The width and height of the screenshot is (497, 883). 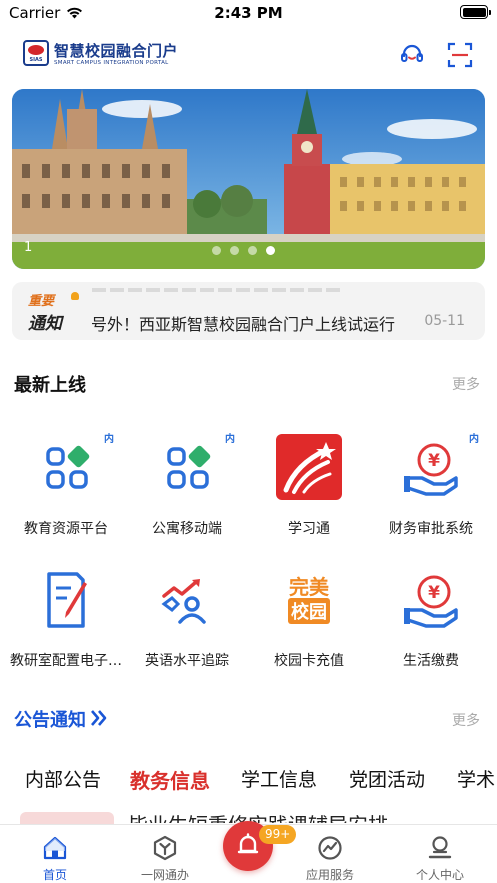 I want to click on scan-icon, so click(x=460, y=55).